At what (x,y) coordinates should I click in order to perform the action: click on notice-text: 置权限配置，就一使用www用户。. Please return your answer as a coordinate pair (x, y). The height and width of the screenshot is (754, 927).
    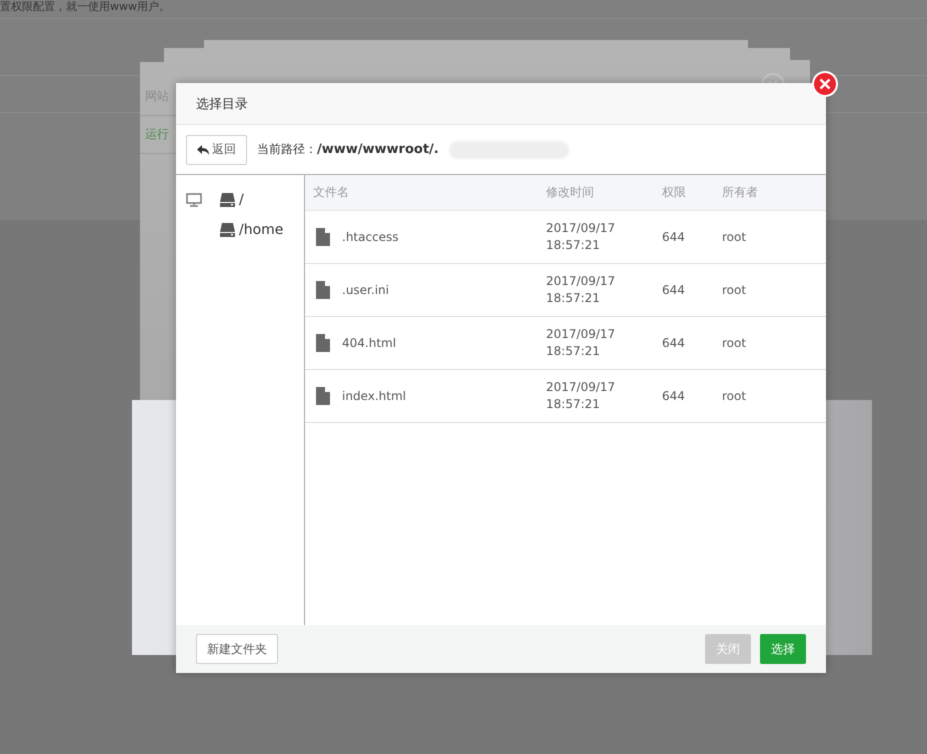
    Looking at the image, I should click on (463, 9).